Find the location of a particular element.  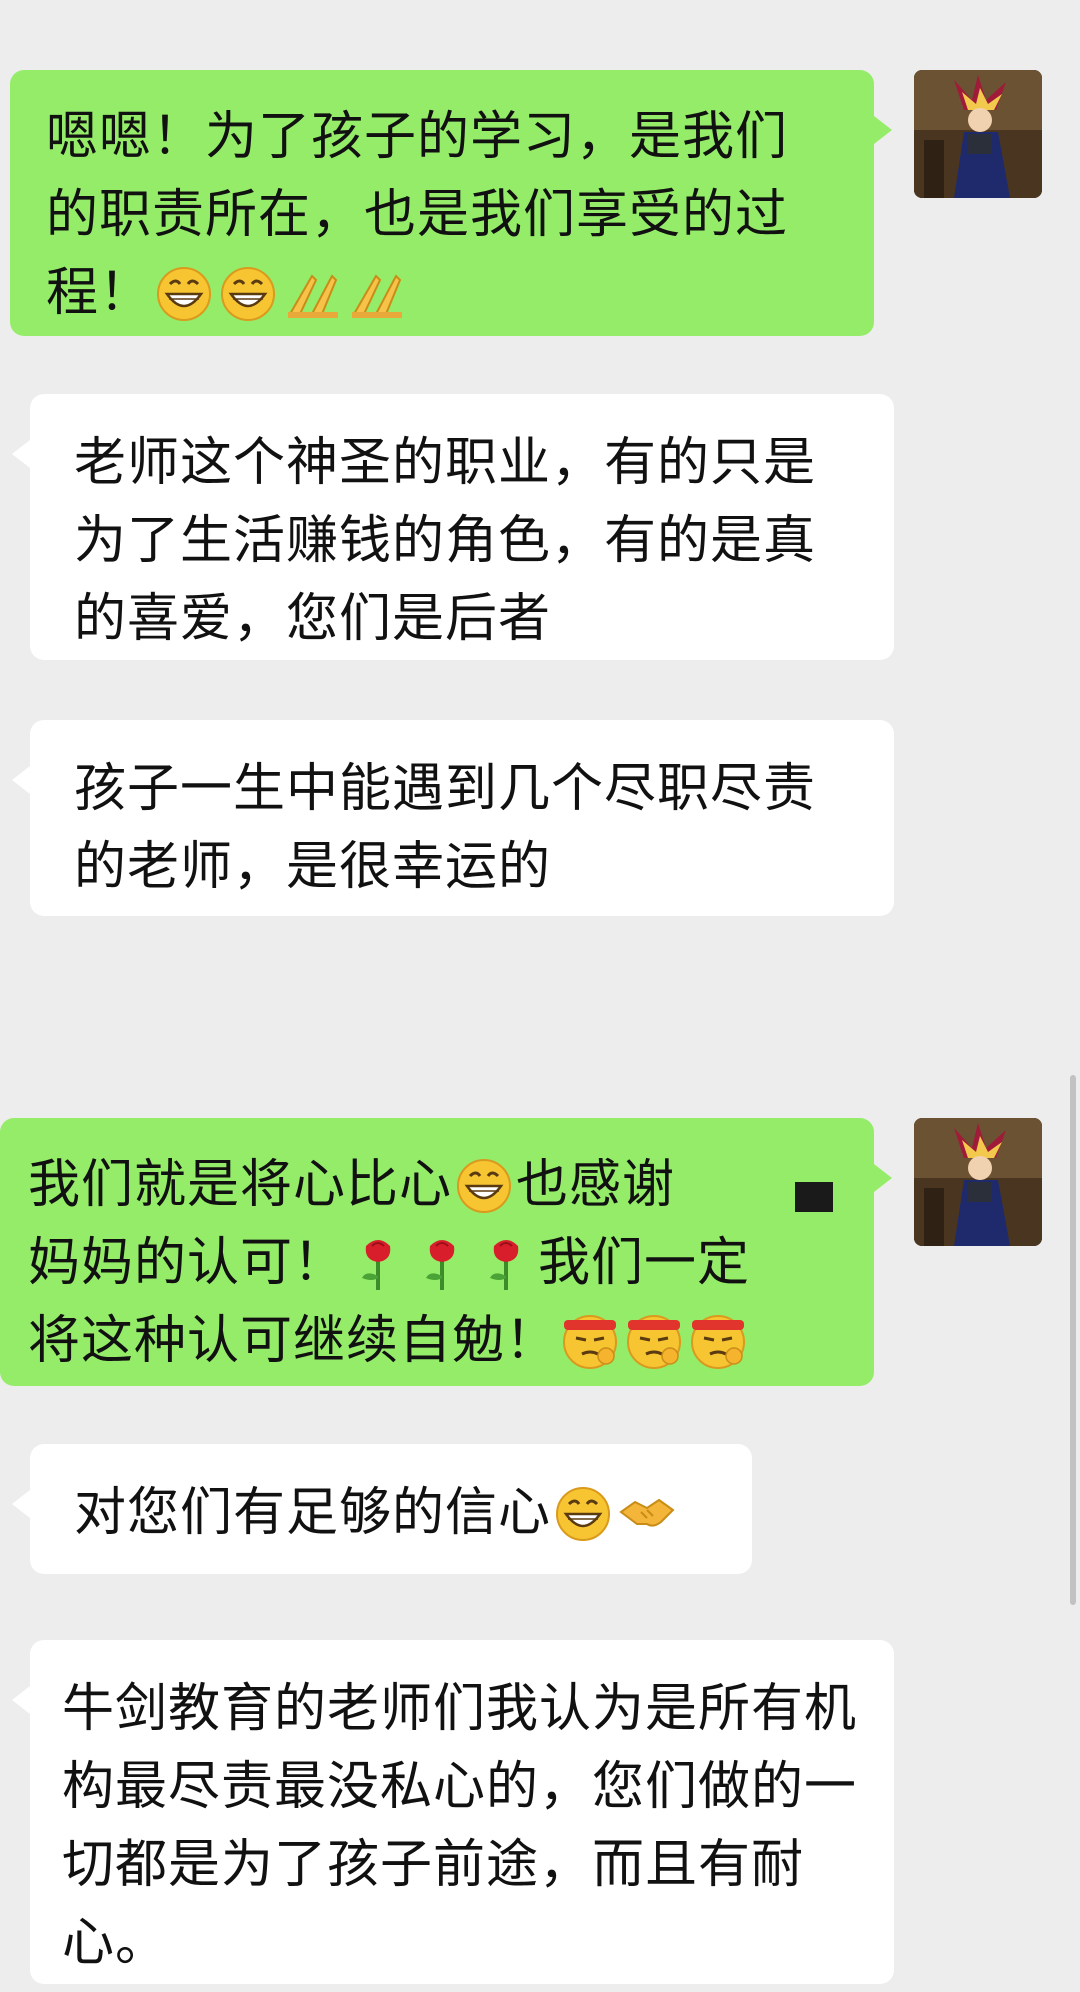

message-bubble-sent: 我们就是将心比心 也感谢妈妈的认可！ 我们一定将这种认可继续自勉！ is located at coordinates (446, 1252).